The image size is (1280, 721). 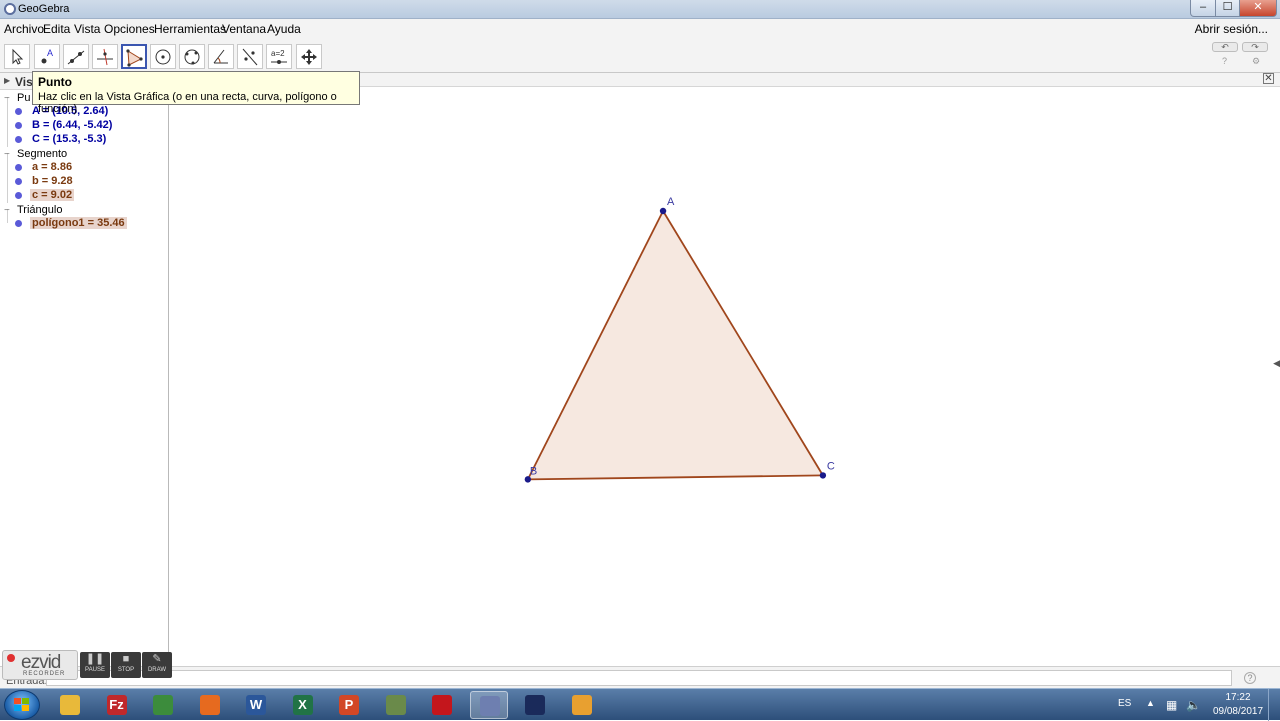 What do you see at coordinates (640, 704) in the screenshot?
I see `taskbar: Fz W X P ES ▲ ▦ 🔈 17:22 09/08/2017` at bounding box center [640, 704].